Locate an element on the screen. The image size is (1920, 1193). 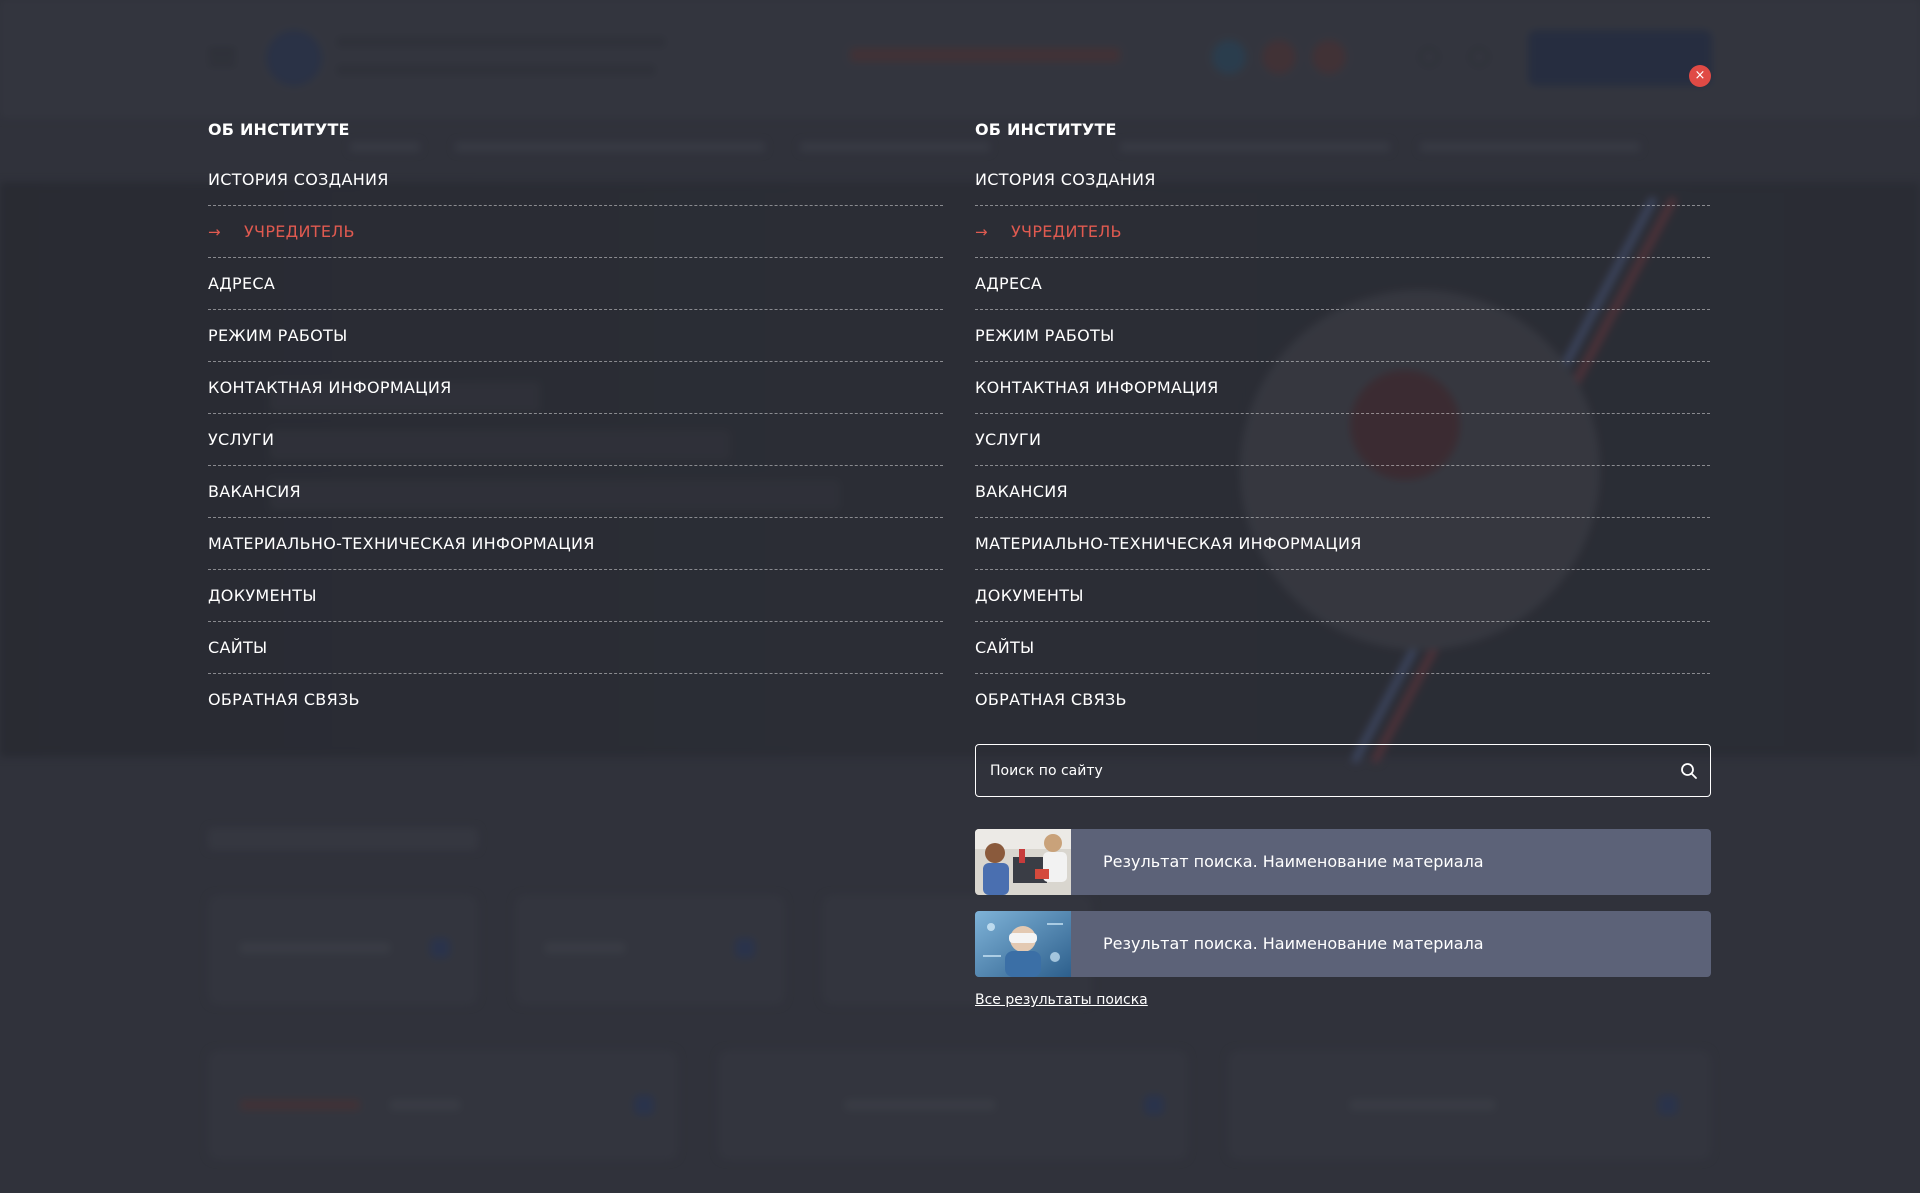
close-icon: × is located at coordinates (1700, 75).